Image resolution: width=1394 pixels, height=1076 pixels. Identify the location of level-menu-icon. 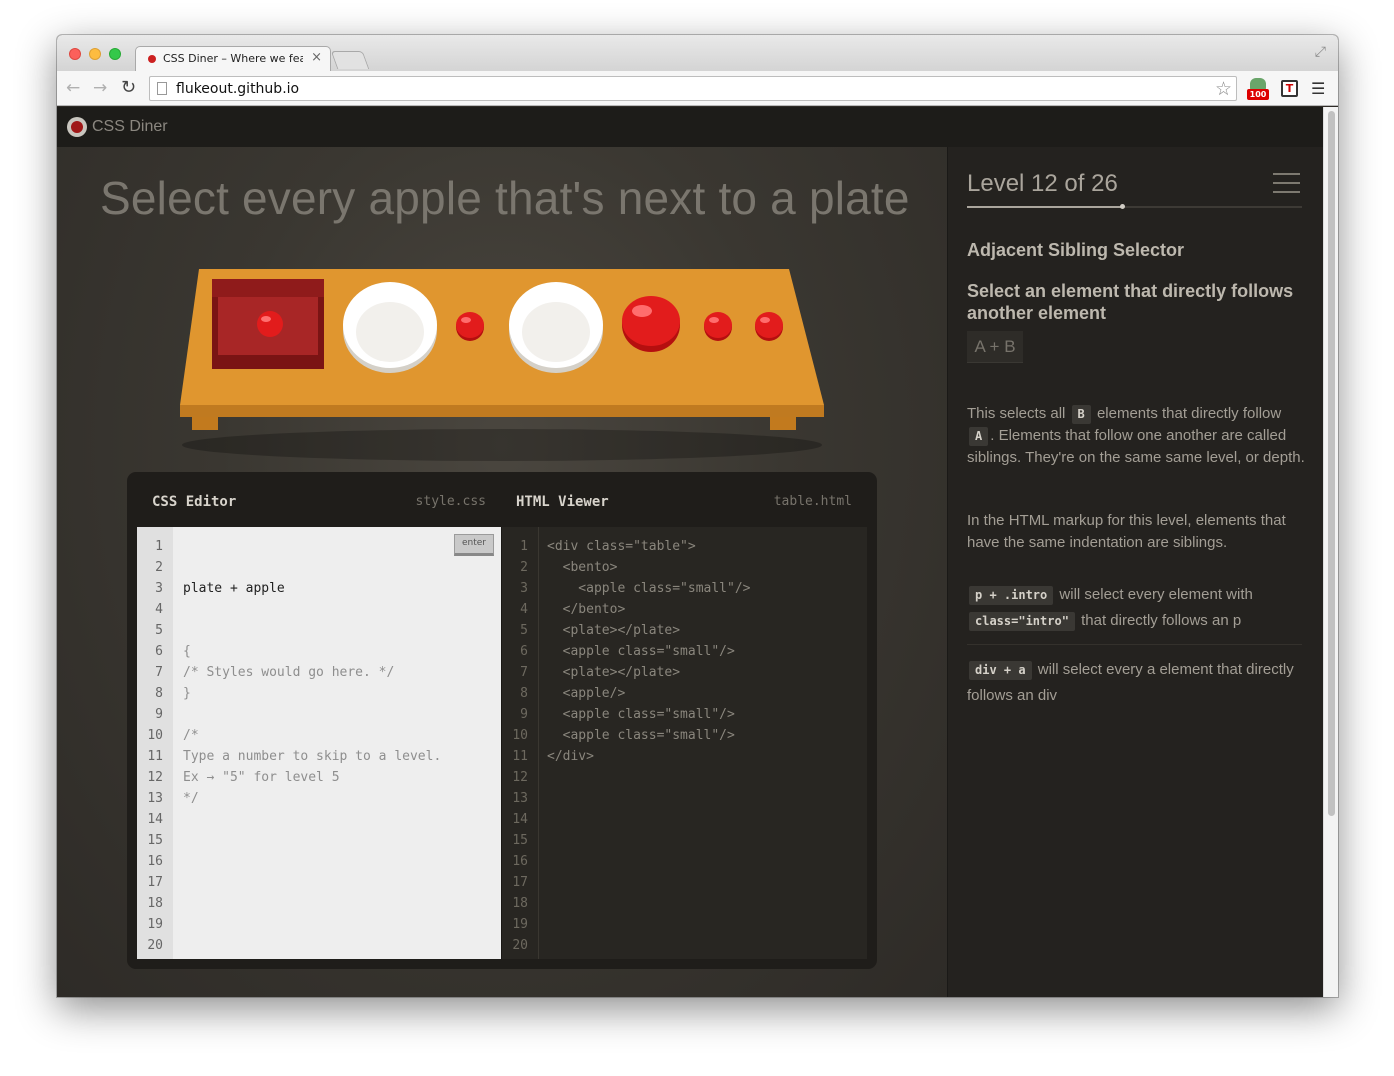
(1286, 183).